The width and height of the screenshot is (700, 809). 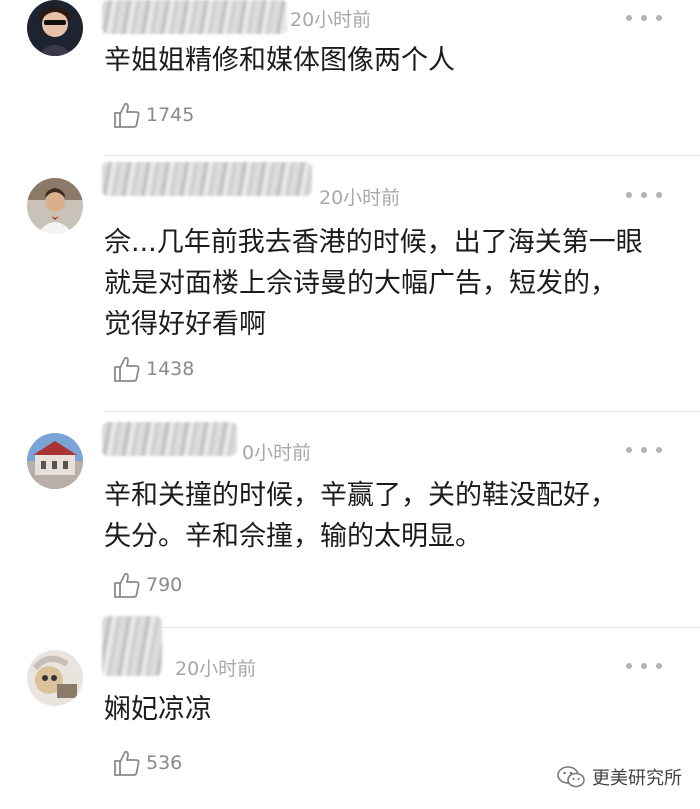 I want to click on watermark-label: 更美研究所, so click(x=637, y=778).